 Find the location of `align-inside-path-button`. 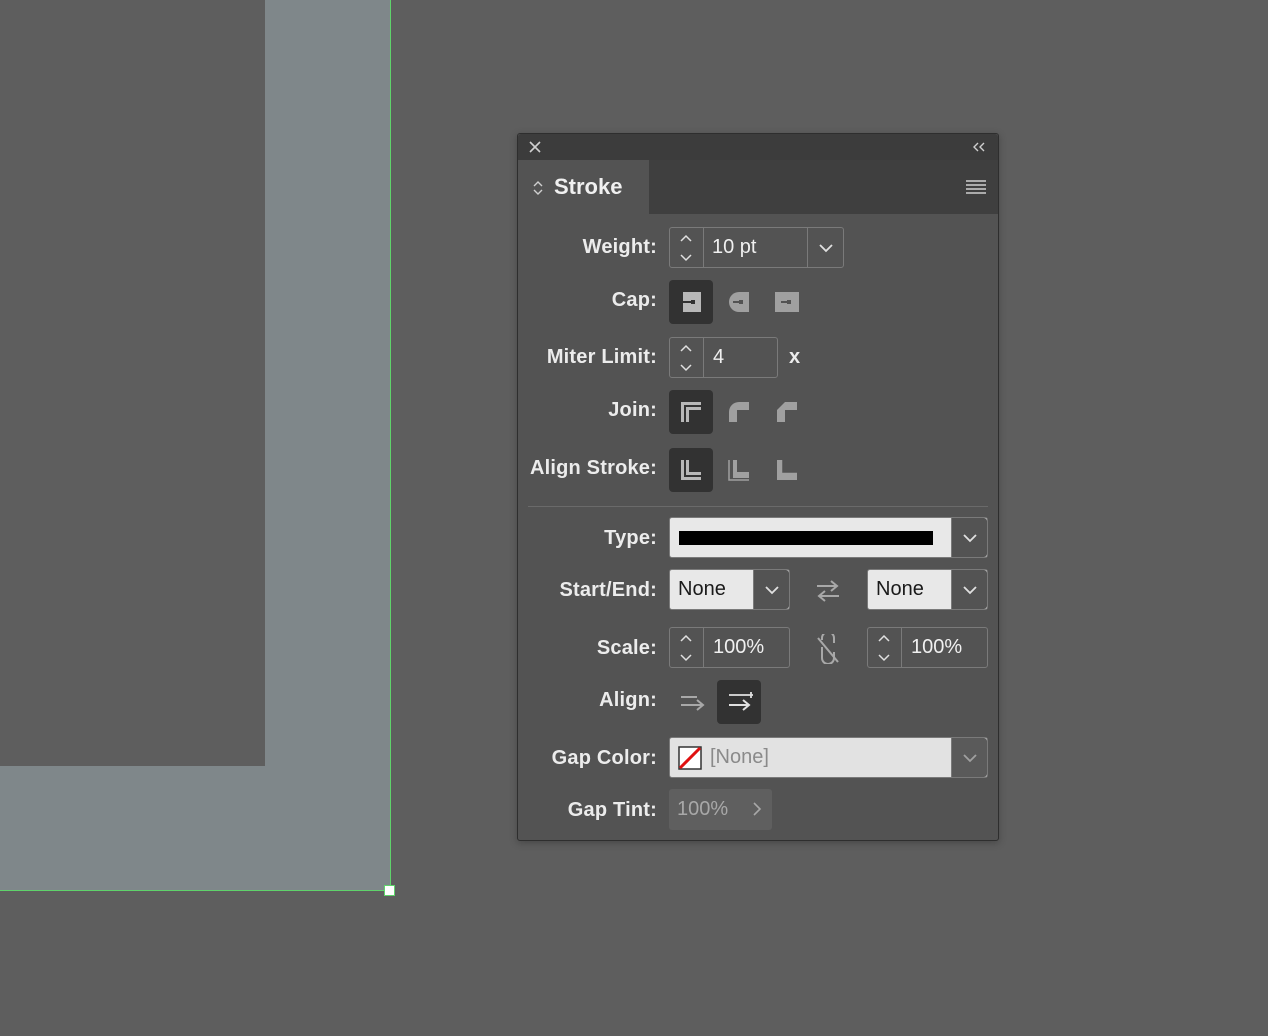

align-inside-path-button is located at coordinates (739, 702).